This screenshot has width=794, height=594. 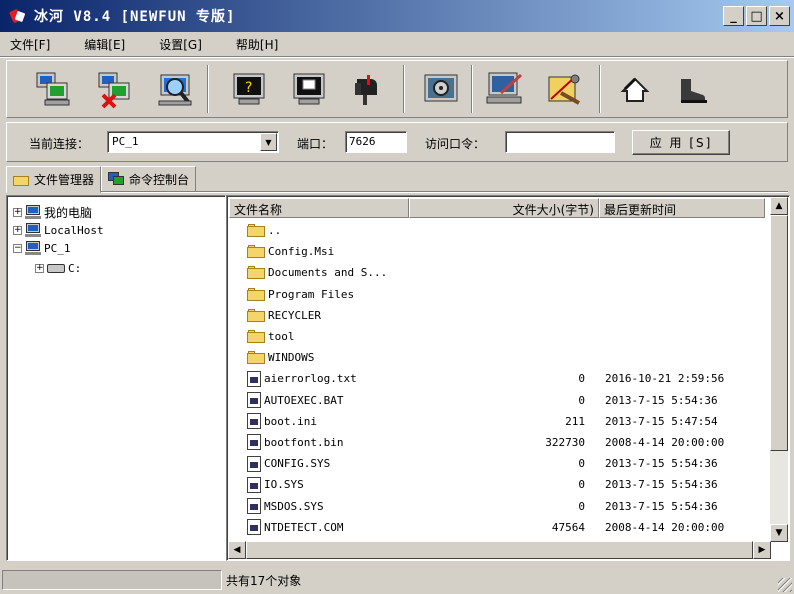 I want to click on table-row: AUTOEXEC.BAT 0 2013-7-15 5:54:36, so click(x=497, y=400).